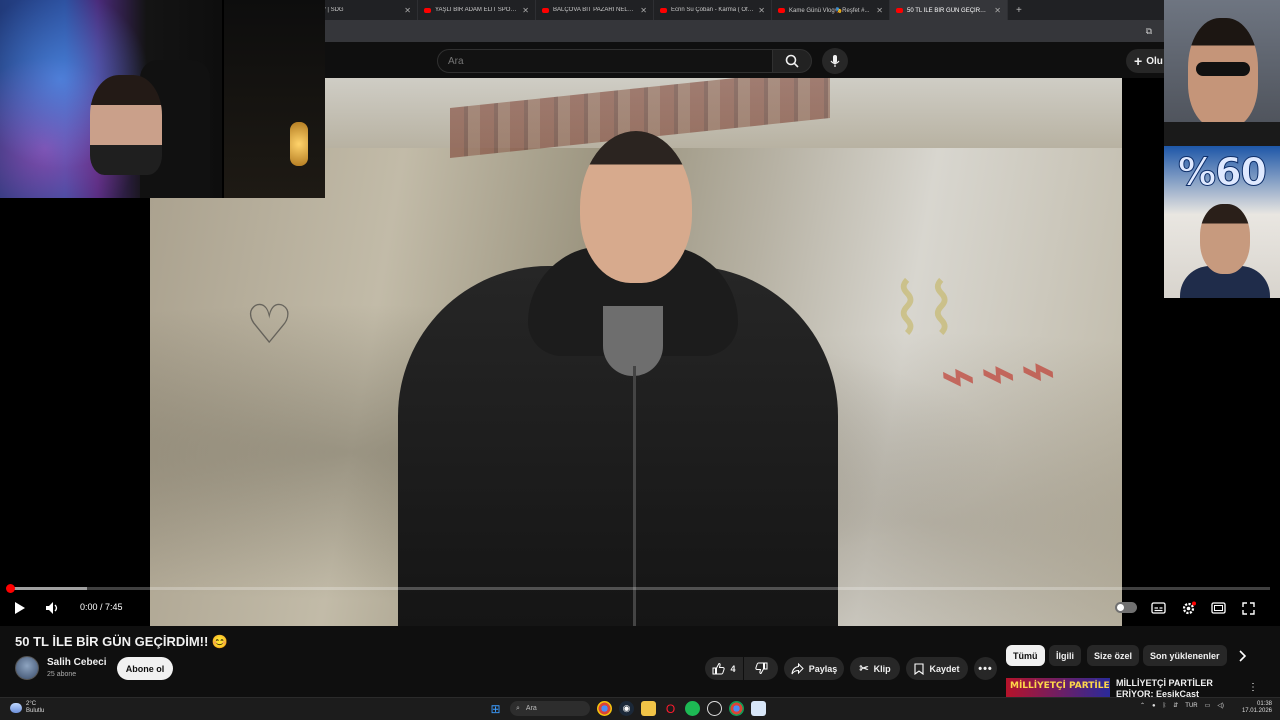  I want to click on save-button: Kaydet, so click(937, 668).